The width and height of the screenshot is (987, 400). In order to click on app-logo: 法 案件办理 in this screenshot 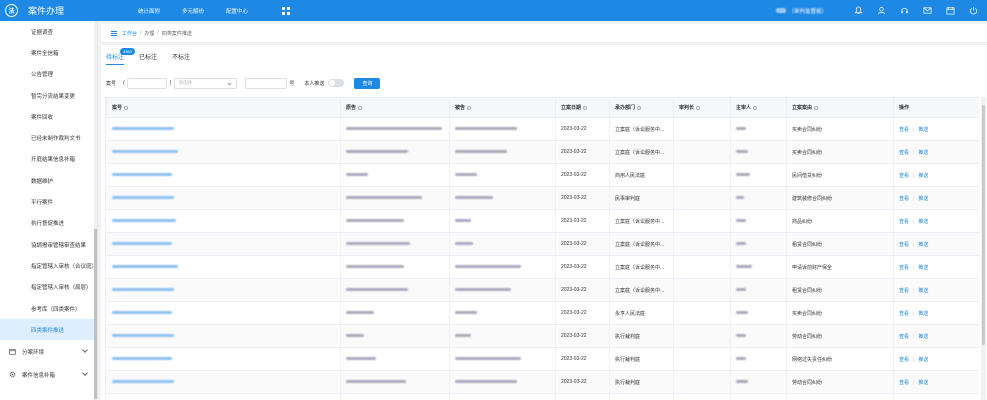, I will do `click(50, 10)`.